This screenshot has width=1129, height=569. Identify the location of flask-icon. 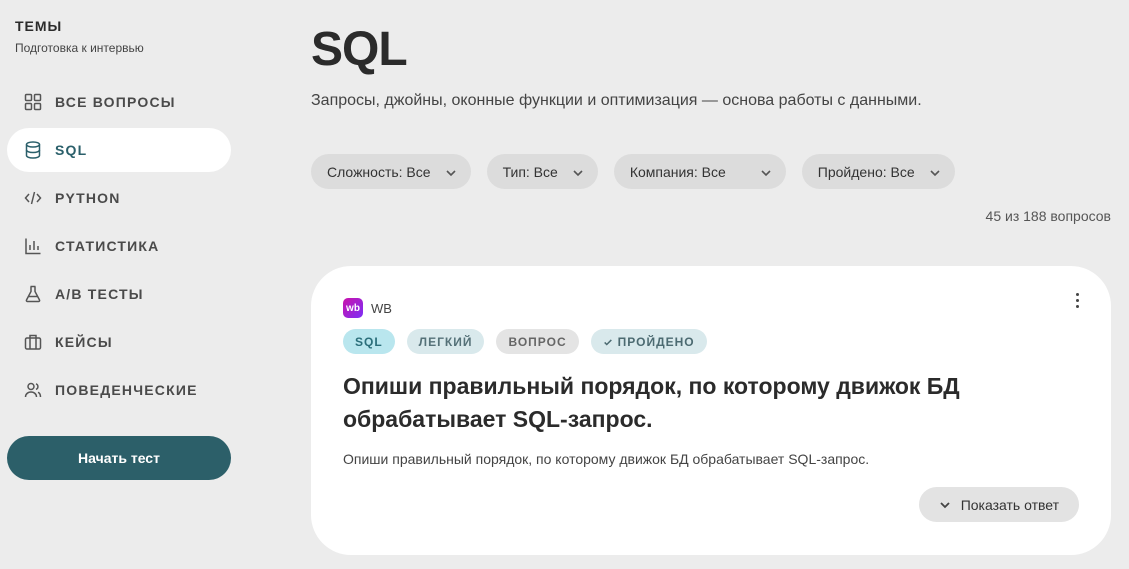
(33, 294).